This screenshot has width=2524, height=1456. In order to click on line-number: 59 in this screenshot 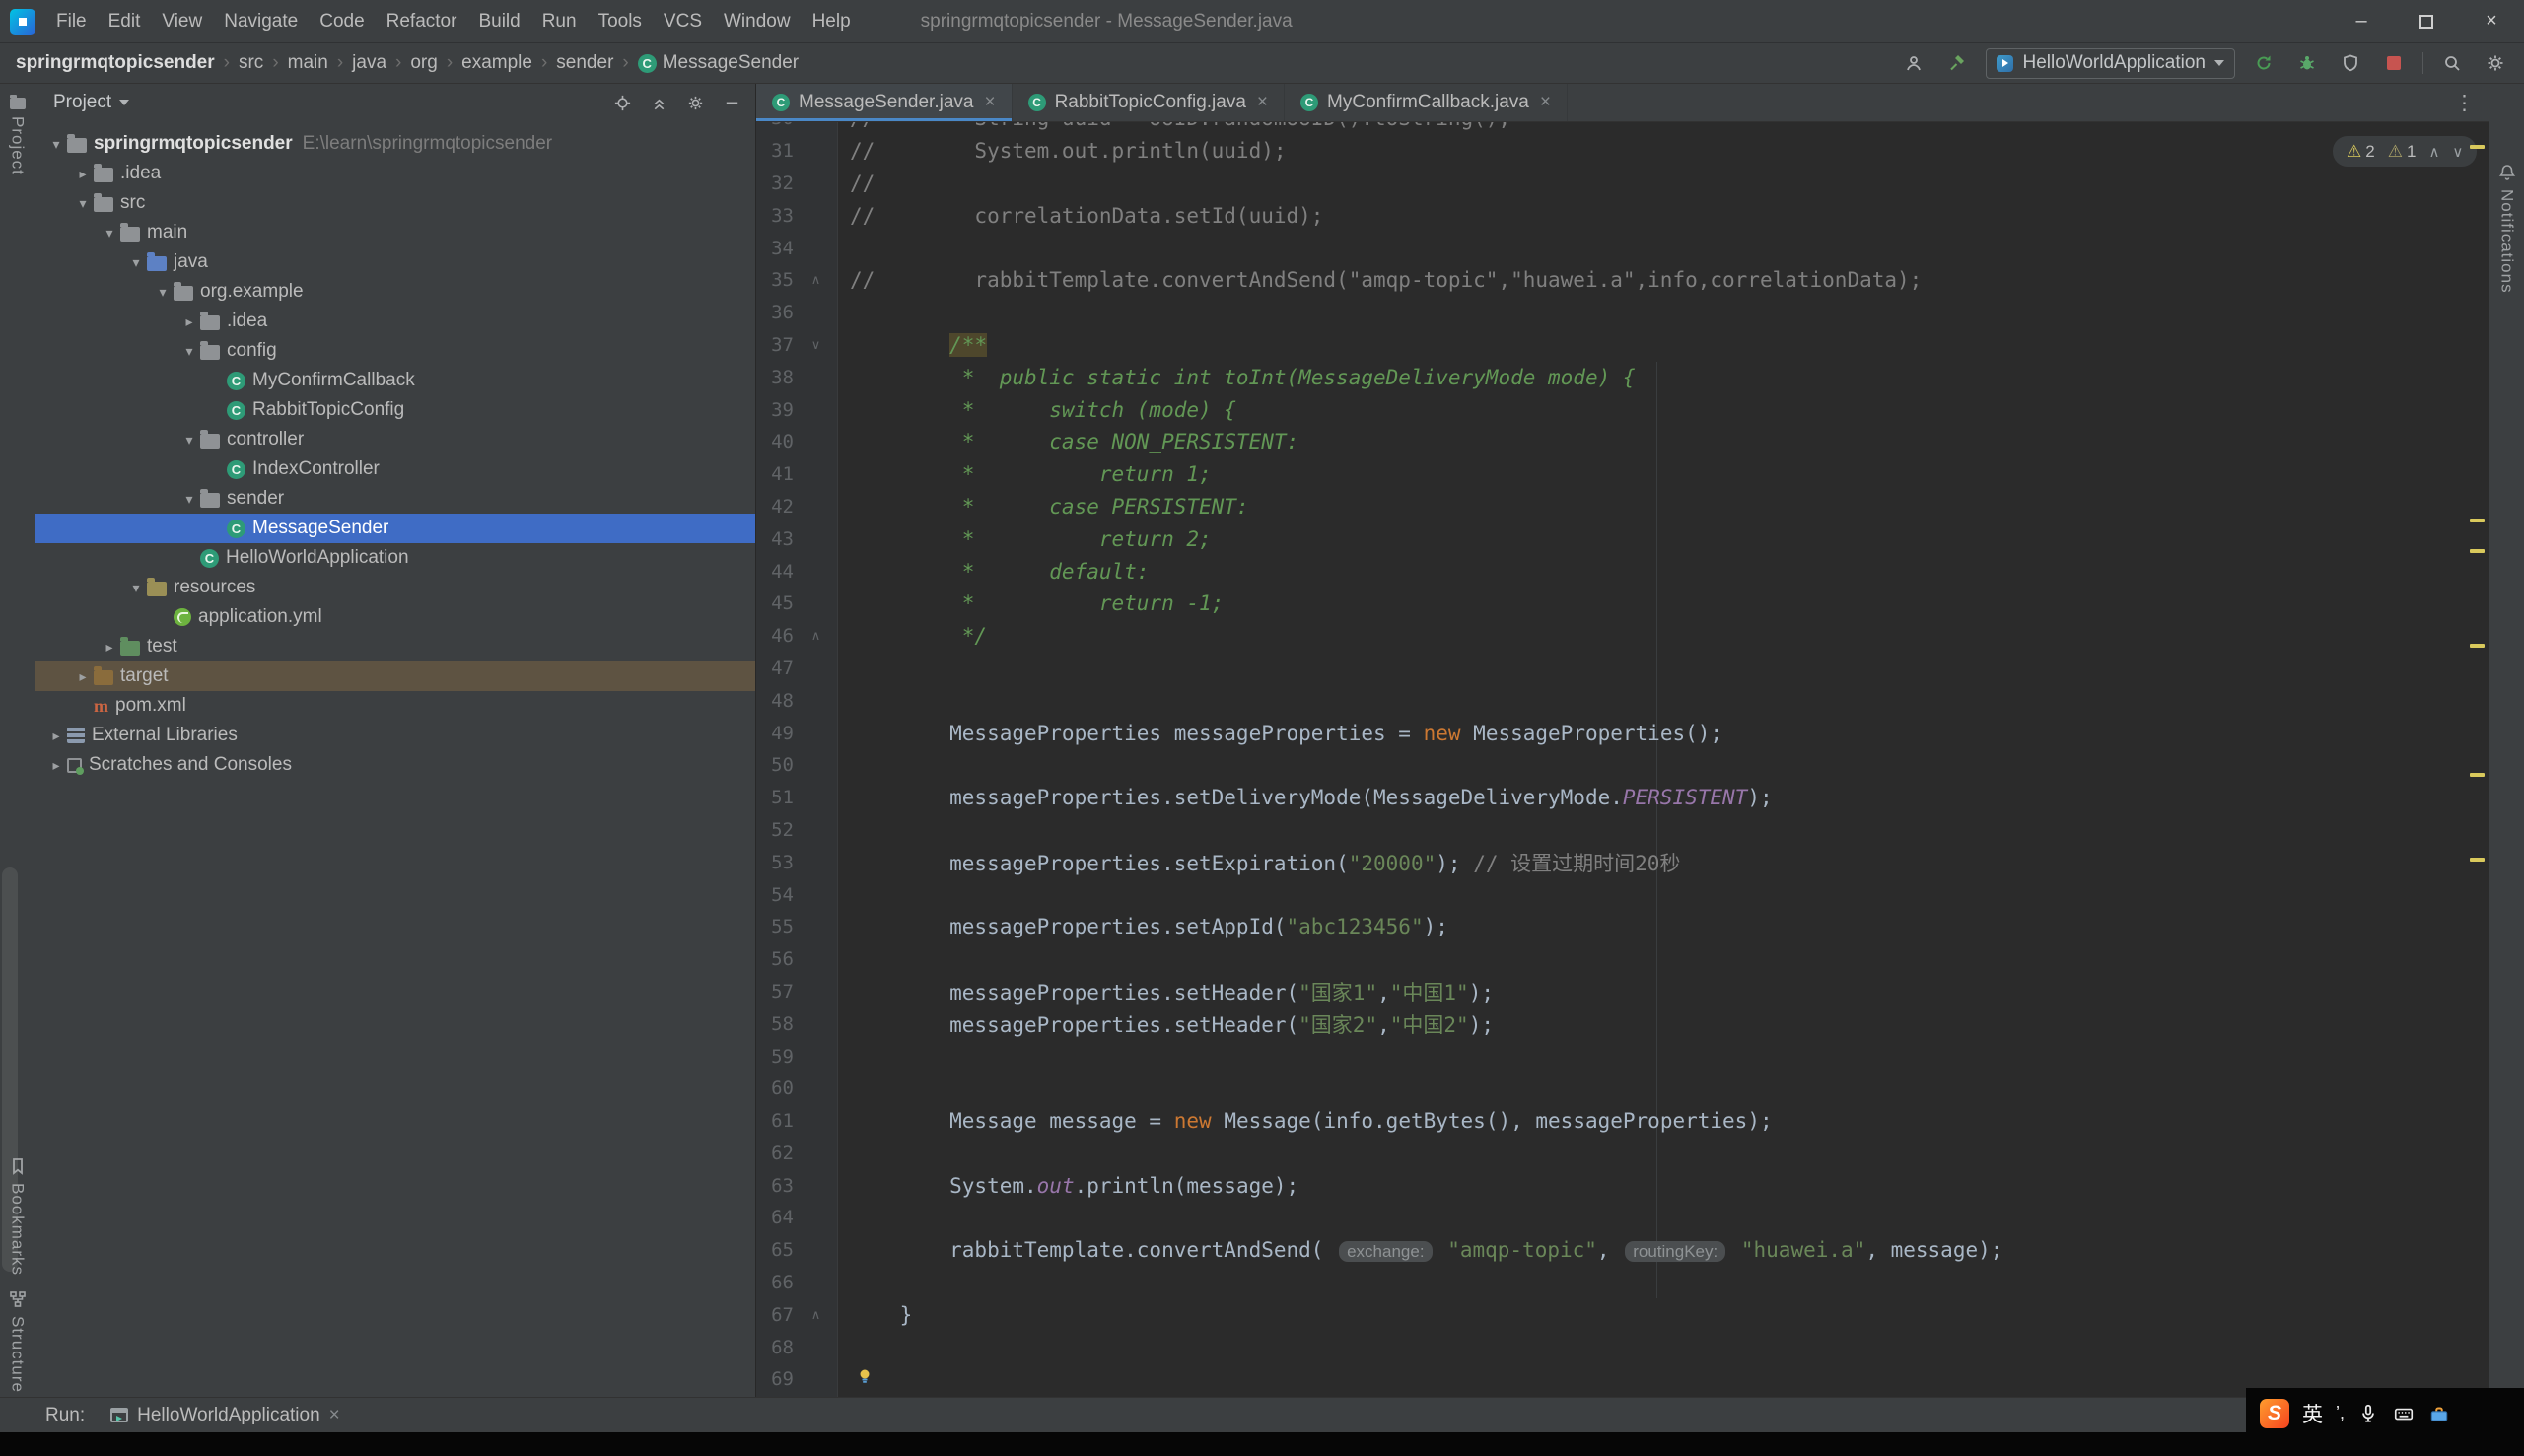, I will do `click(775, 1057)`.